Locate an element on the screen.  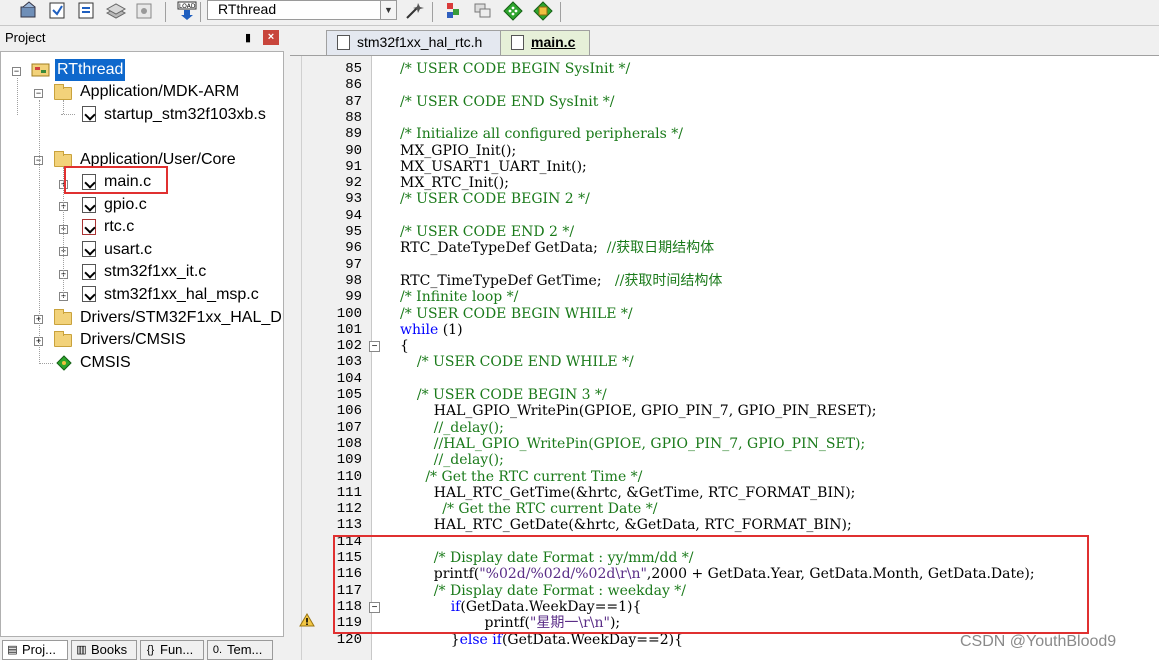
code-line: MX_GPIO_Init(); is located at coordinates (458, 151).